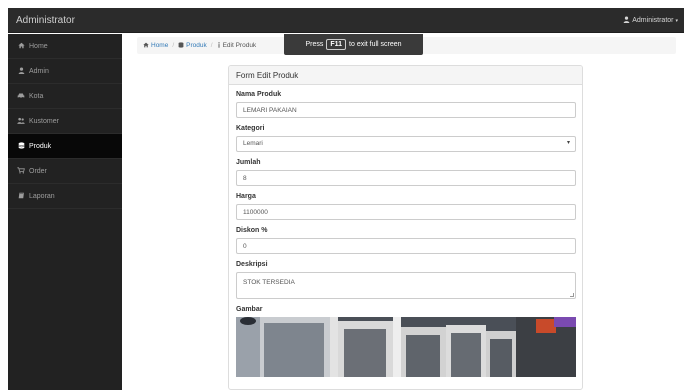  I want to click on form-group-jumlah: Jumlah, so click(406, 172).